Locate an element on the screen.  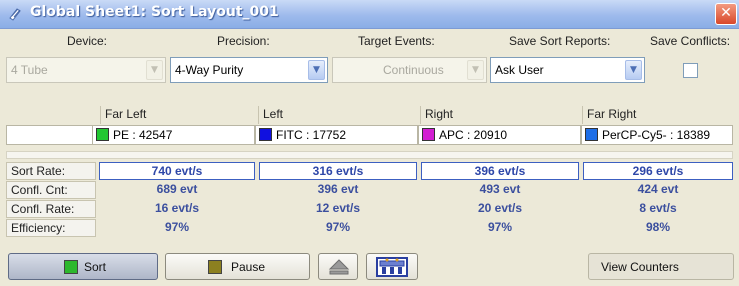
confl-cnt-label: Confl. Cnt: is located at coordinates (51, 190).